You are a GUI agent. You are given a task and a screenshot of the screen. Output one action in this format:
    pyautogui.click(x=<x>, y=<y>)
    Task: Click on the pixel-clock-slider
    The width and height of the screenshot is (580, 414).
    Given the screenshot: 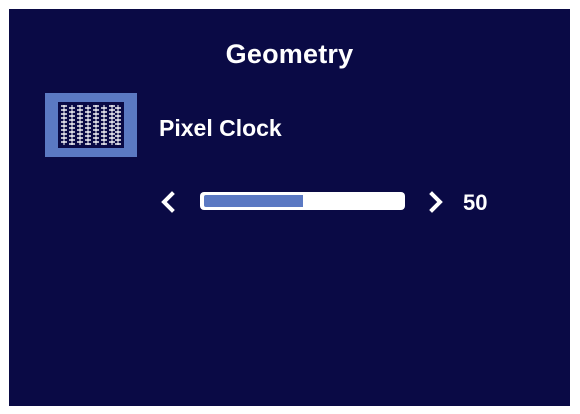 What is the action you would take?
    pyautogui.click(x=302, y=201)
    